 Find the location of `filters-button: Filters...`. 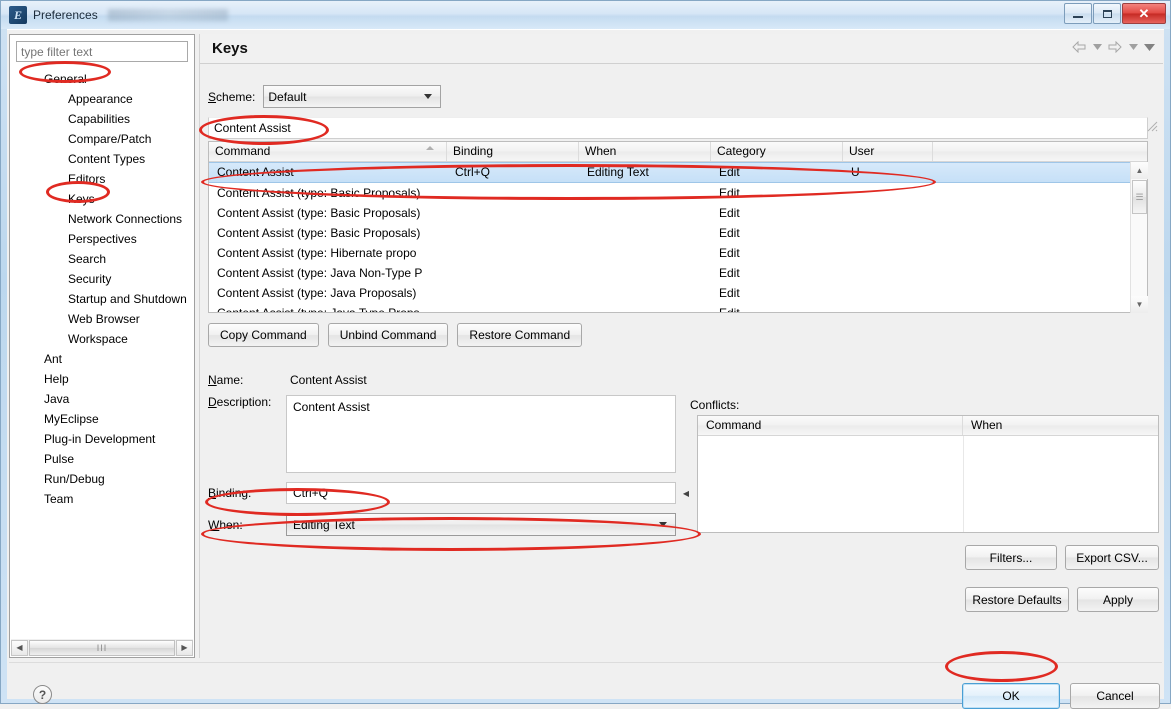

filters-button: Filters... is located at coordinates (1011, 557).